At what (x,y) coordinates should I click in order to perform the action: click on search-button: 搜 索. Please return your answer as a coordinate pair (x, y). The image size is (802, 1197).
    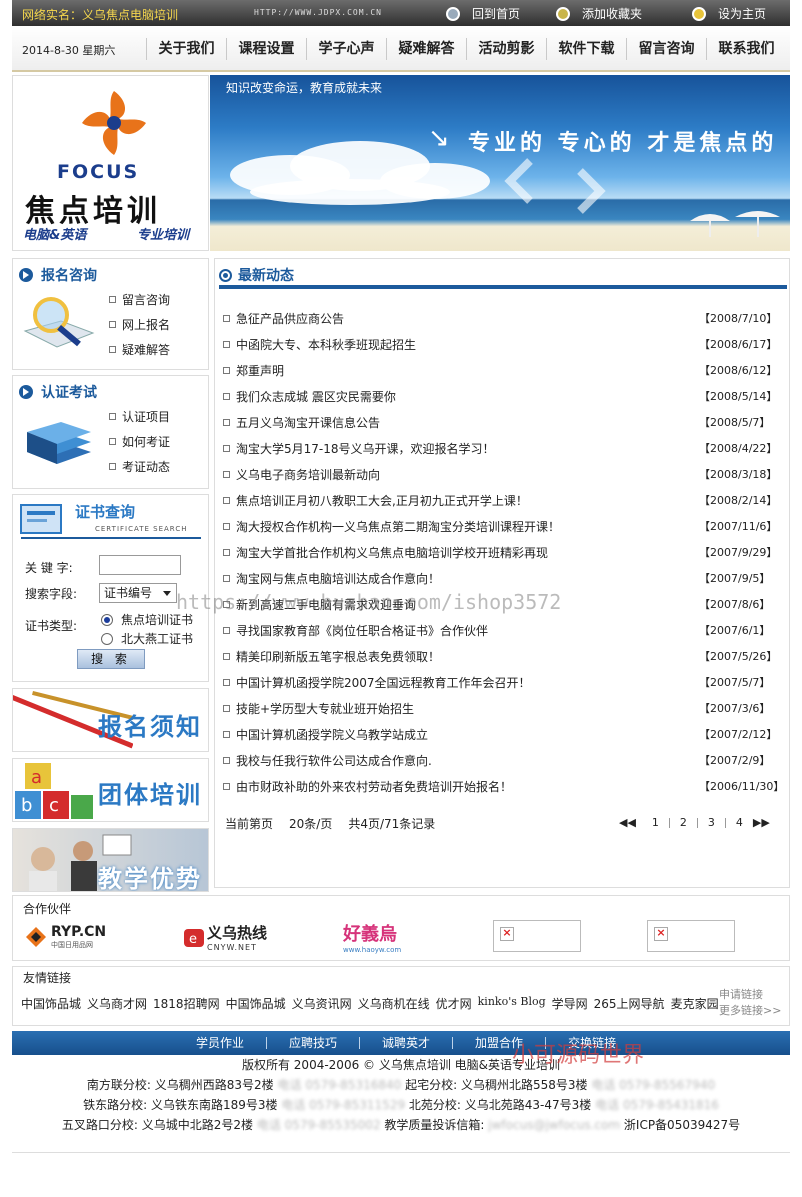
    Looking at the image, I should click on (111, 659).